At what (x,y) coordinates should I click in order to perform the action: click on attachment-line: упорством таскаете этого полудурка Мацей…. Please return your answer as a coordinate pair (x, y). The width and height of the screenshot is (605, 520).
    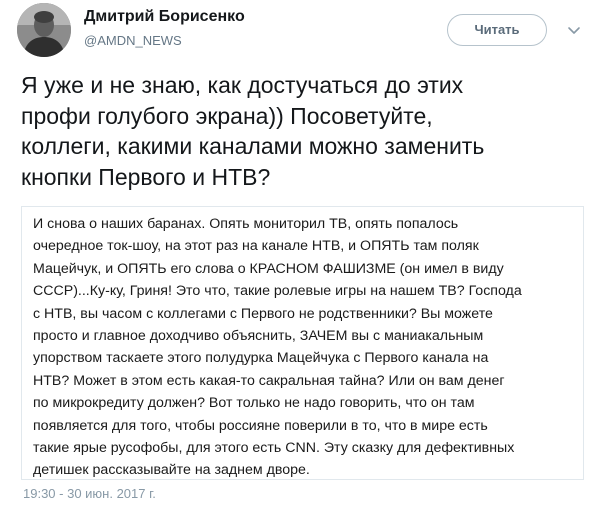
    Looking at the image, I should click on (261, 358).